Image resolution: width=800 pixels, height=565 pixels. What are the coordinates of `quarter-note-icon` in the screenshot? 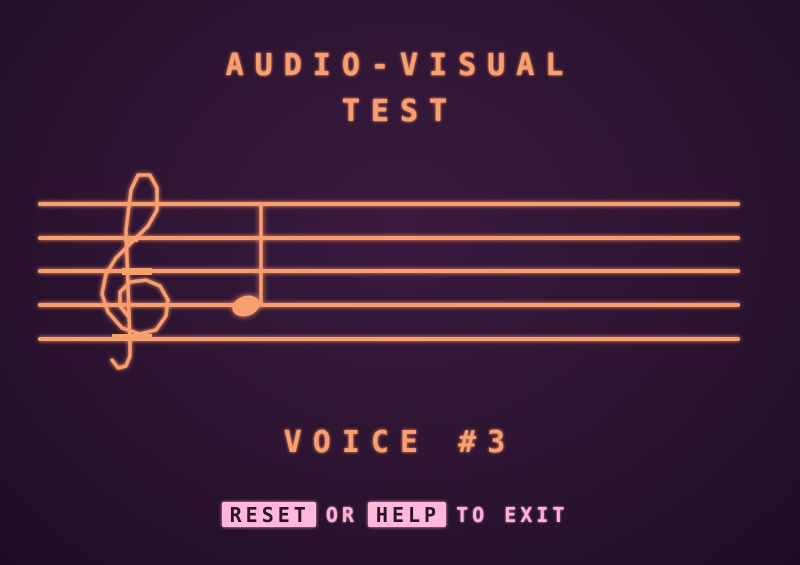 It's located at (247, 260).